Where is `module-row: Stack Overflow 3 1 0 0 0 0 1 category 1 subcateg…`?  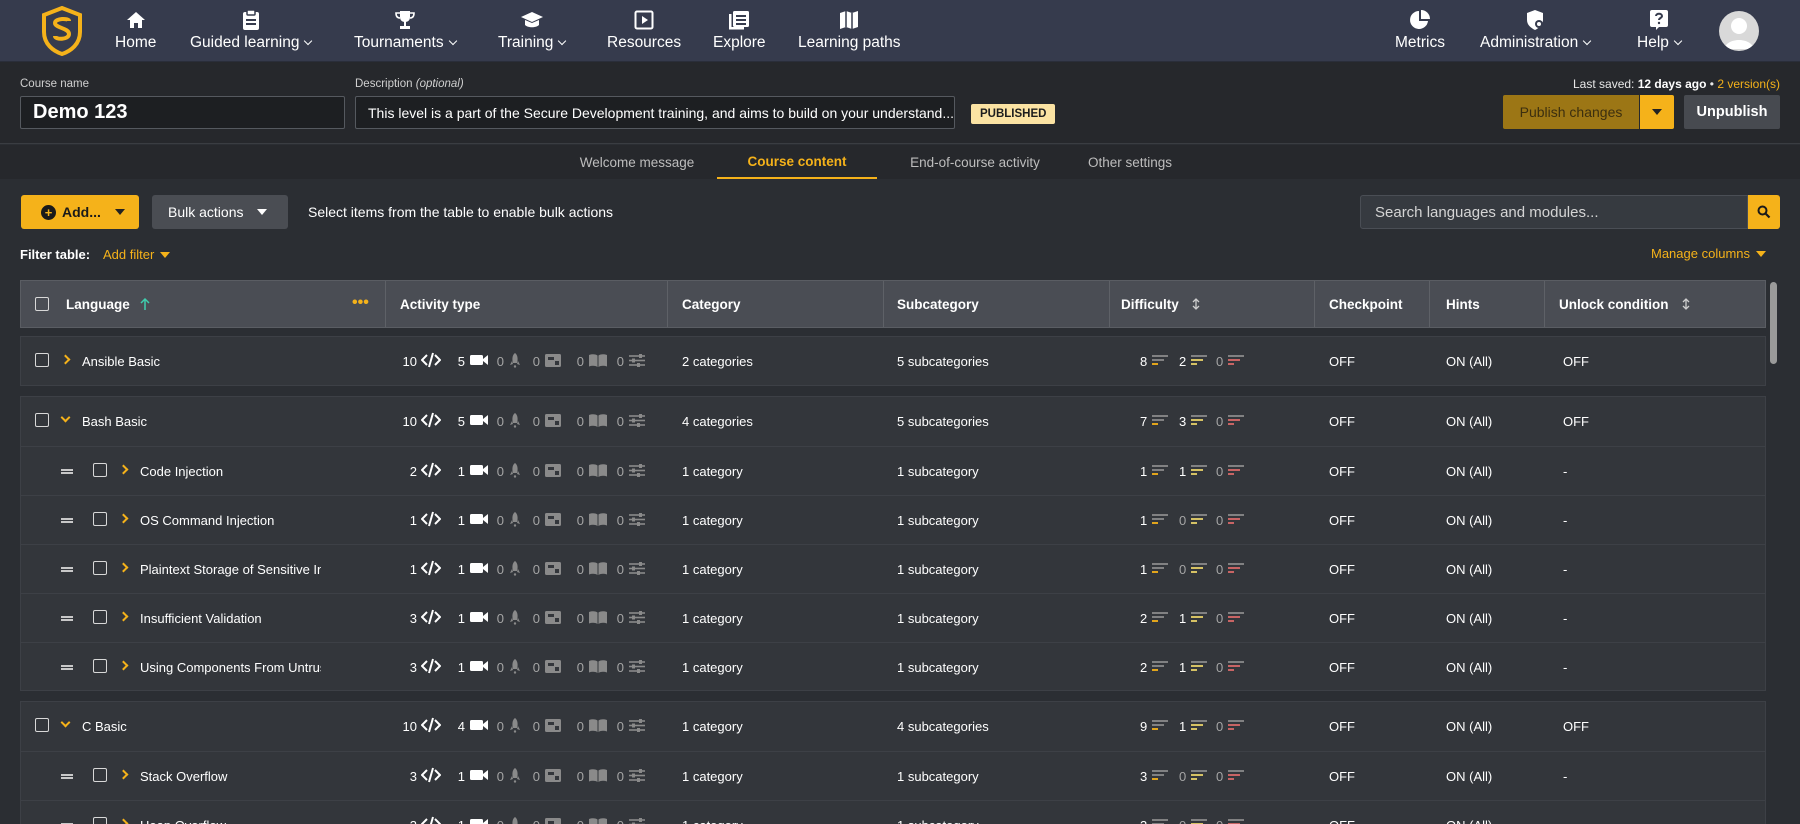
module-row: Stack Overflow 3 1 0 0 0 0 1 category 1 subcateg… is located at coordinates (893, 775).